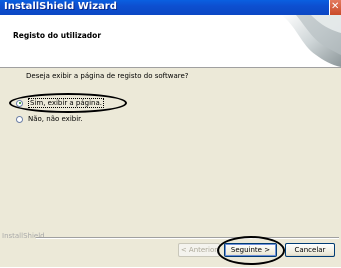  What do you see at coordinates (251, 250) in the screenshot?
I see `annotation-circle-next` at bounding box center [251, 250].